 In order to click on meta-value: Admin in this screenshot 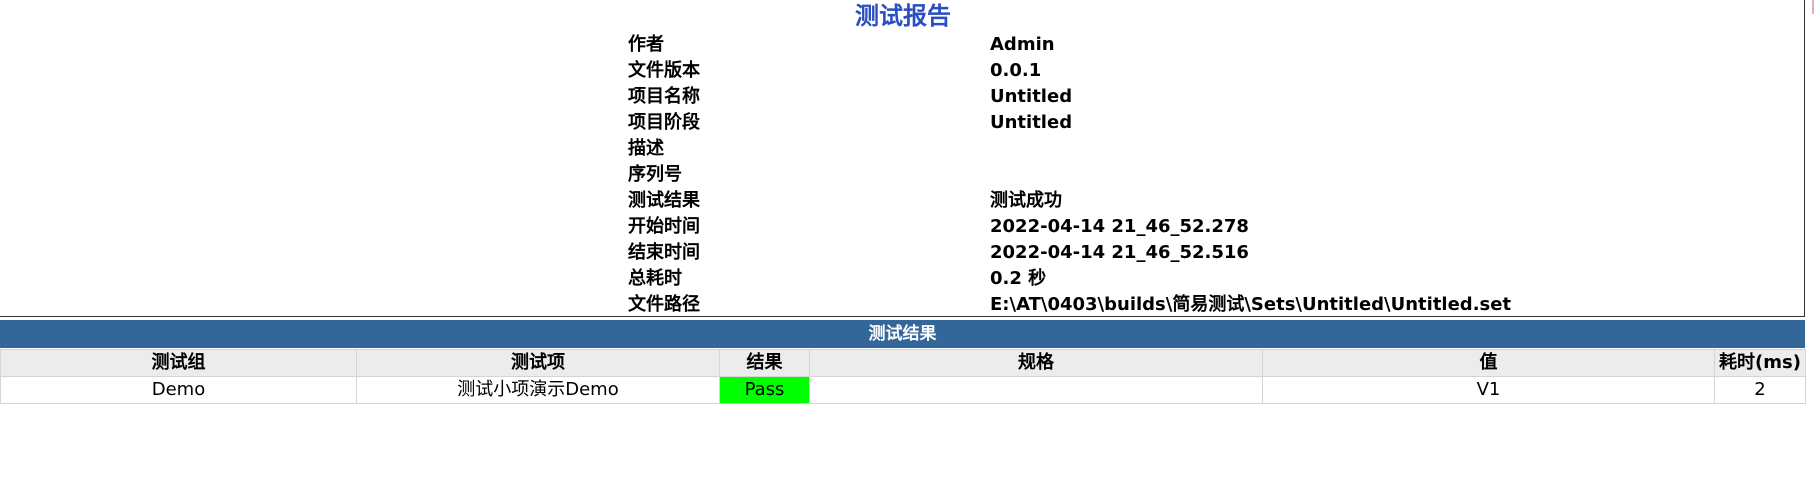, I will do `click(1022, 44)`.